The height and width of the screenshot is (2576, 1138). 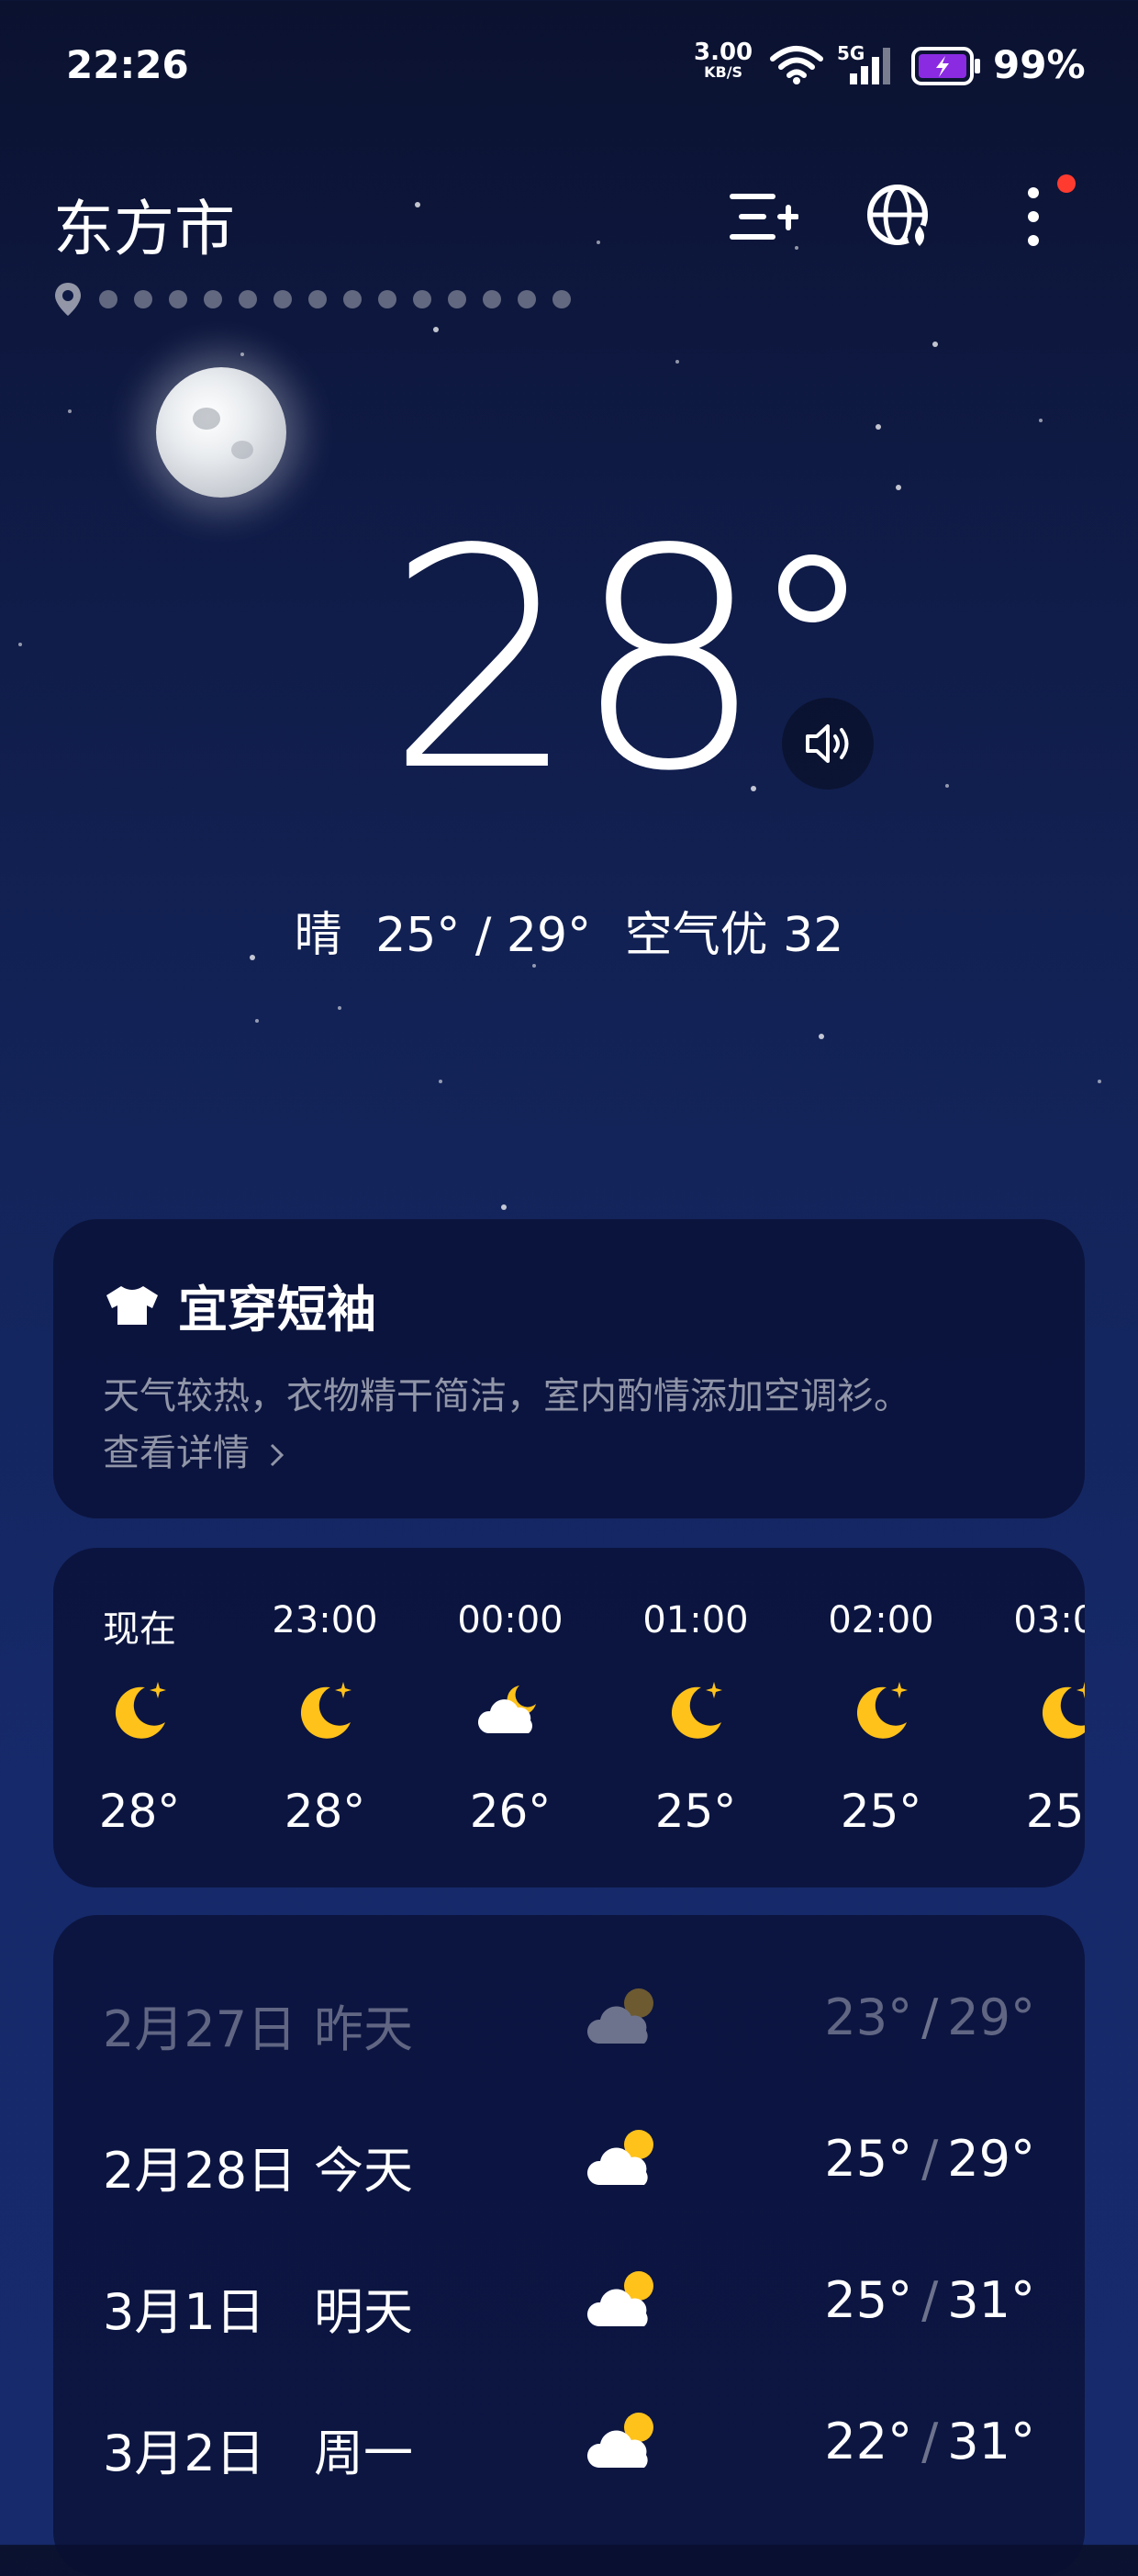 What do you see at coordinates (176, 1453) in the screenshot?
I see `details-link-label: 查看详情` at bounding box center [176, 1453].